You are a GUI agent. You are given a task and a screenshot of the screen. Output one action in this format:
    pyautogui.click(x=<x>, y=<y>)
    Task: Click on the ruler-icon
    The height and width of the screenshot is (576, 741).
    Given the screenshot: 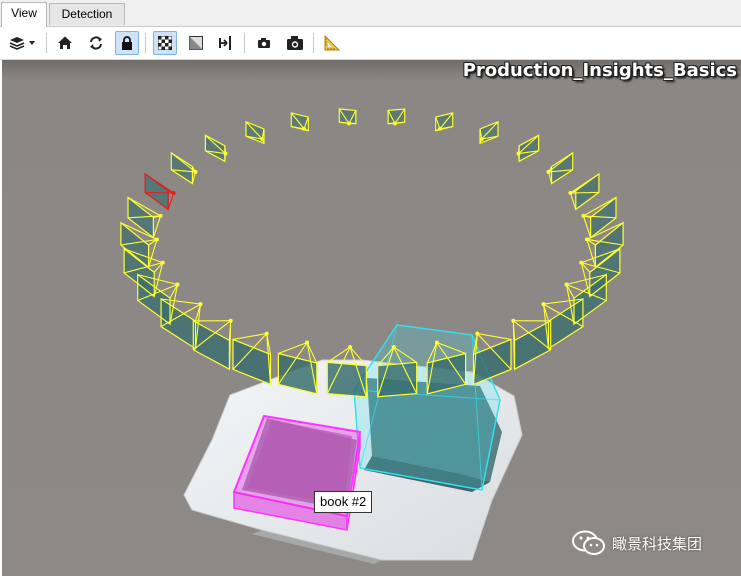 What is the action you would take?
    pyautogui.click(x=332, y=43)
    